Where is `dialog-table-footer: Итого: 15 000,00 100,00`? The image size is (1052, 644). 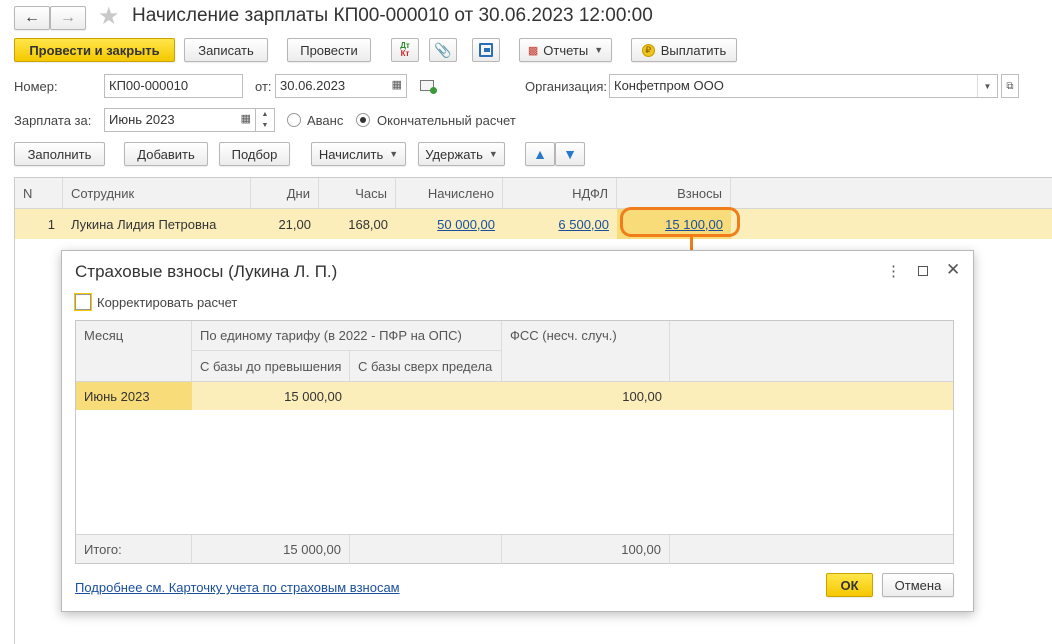
dialog-table-footer: Итого: 15 000,00 100,00 is located at coordinates (514, 549).